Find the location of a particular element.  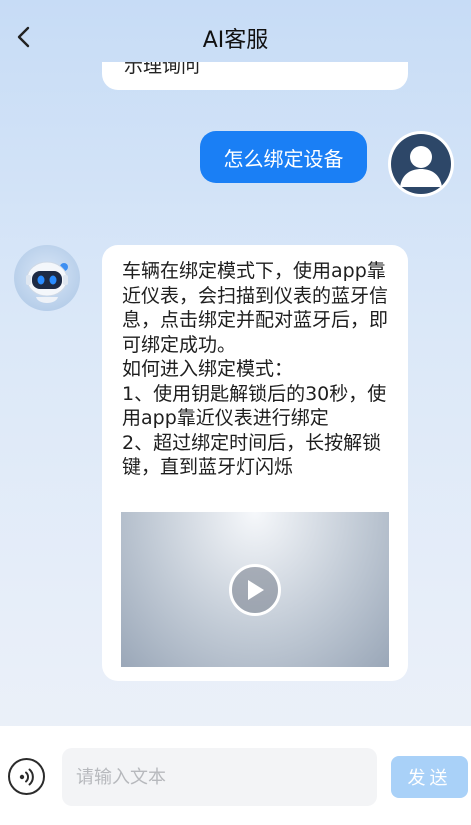

robot-icon is located at coordinates (47, 282).